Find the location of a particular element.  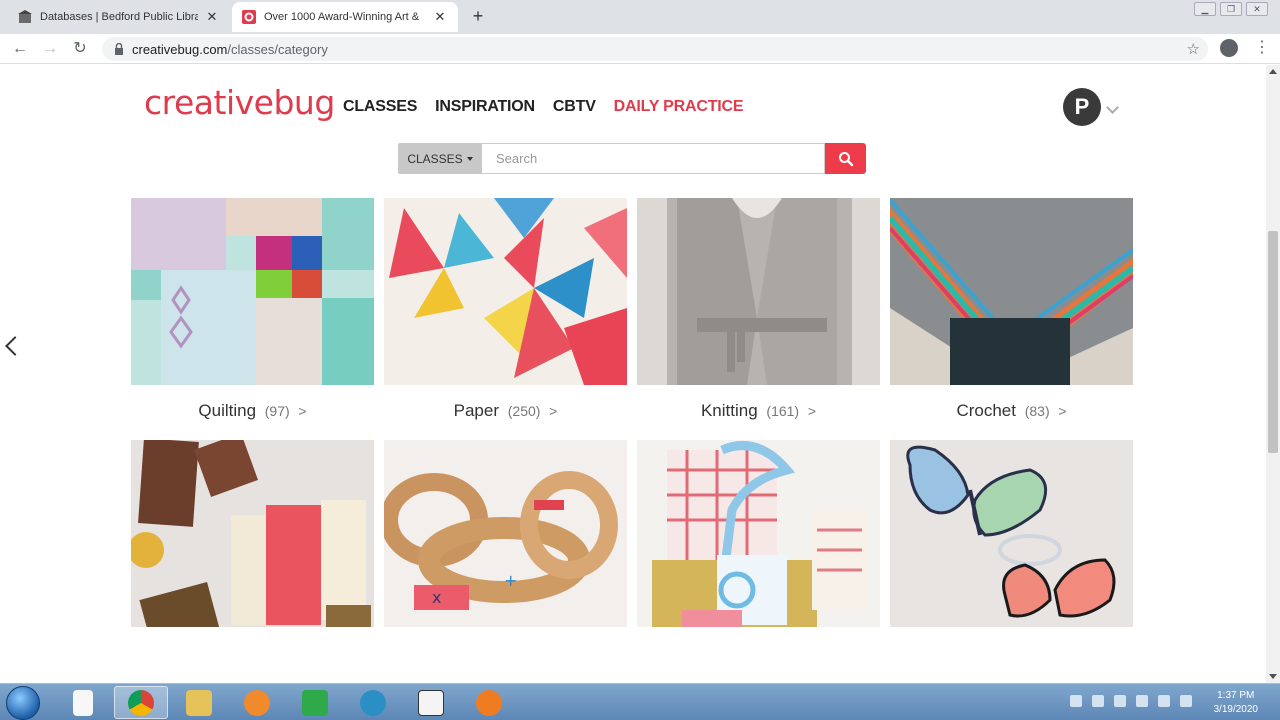

category-name: Paper is located at coordinates (476, 410).